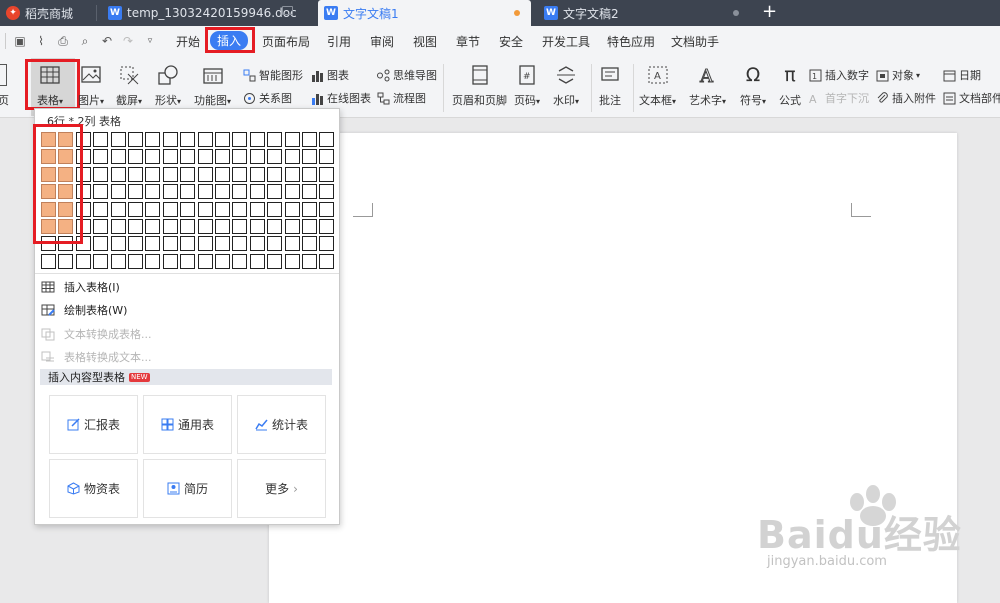 The width and height of the screenshot is (1000, 603). Describe the element at coordinates (707, 86) in the screenshot. I see `art-text-button: A 艺术字▾` at that location.